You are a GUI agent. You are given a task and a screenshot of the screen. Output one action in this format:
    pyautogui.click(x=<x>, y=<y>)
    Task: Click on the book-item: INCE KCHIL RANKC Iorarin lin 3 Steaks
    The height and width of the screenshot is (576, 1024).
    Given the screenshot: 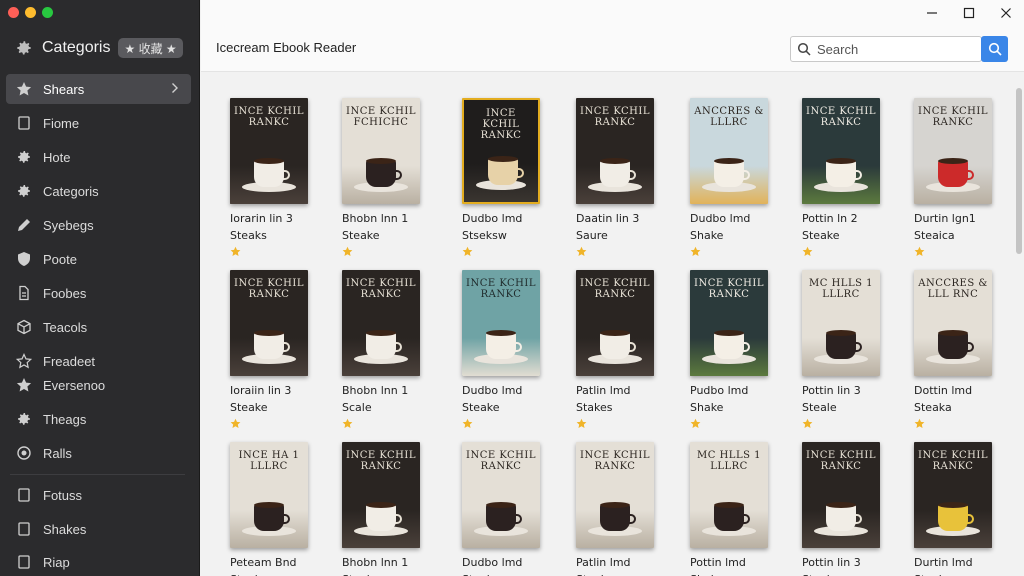 What is the action you would take?
    pyautogui.click(x=272, y=177)
    